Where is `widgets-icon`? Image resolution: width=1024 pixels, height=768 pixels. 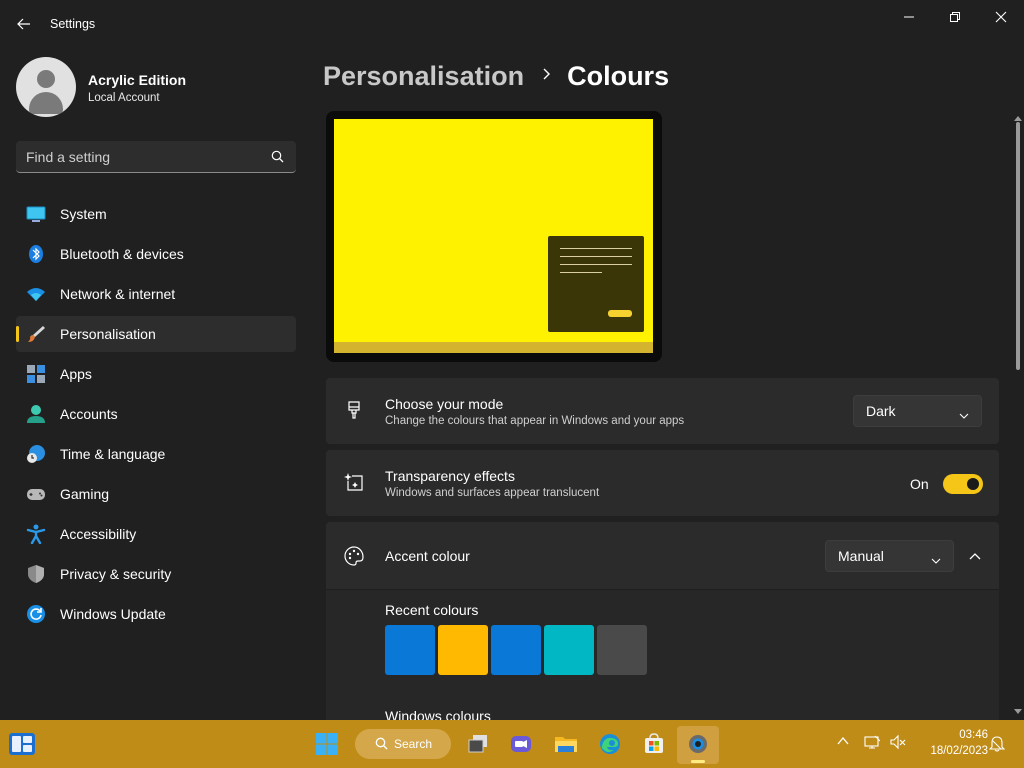
widgets-icon is located at coordinates (22, 744).